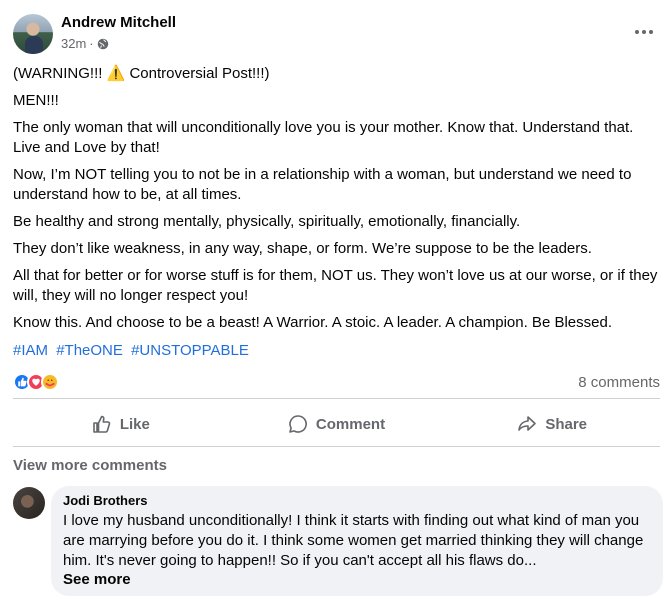  Describe the element at coordinates (29, 503) in the screenshot. I see `commenter-avatar` at that location.